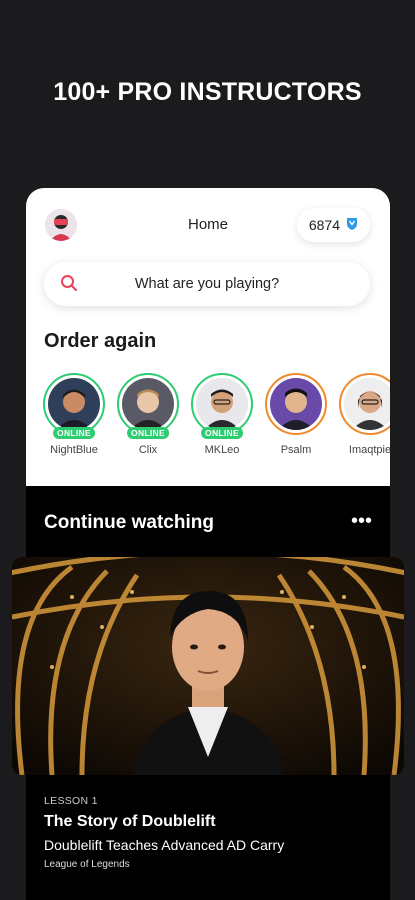 The height and width of the screenshot is (900, 415). I want to click on top-bar: Home 6874, so click(208, 226).